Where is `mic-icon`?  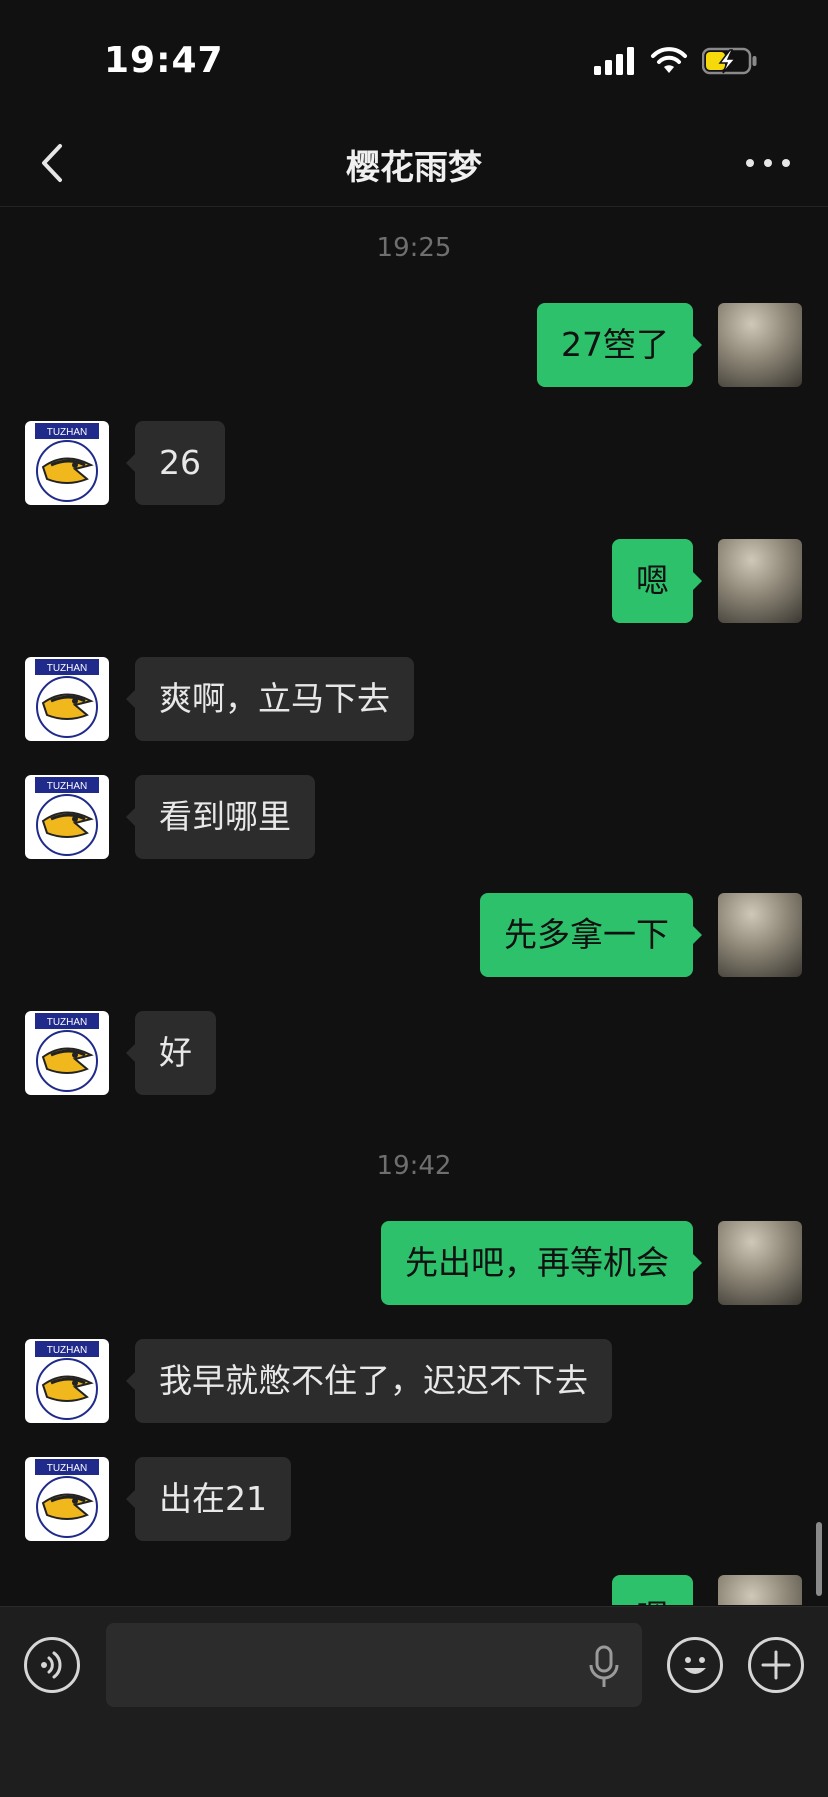 mic-icon is located at coordinates (604, 1667).